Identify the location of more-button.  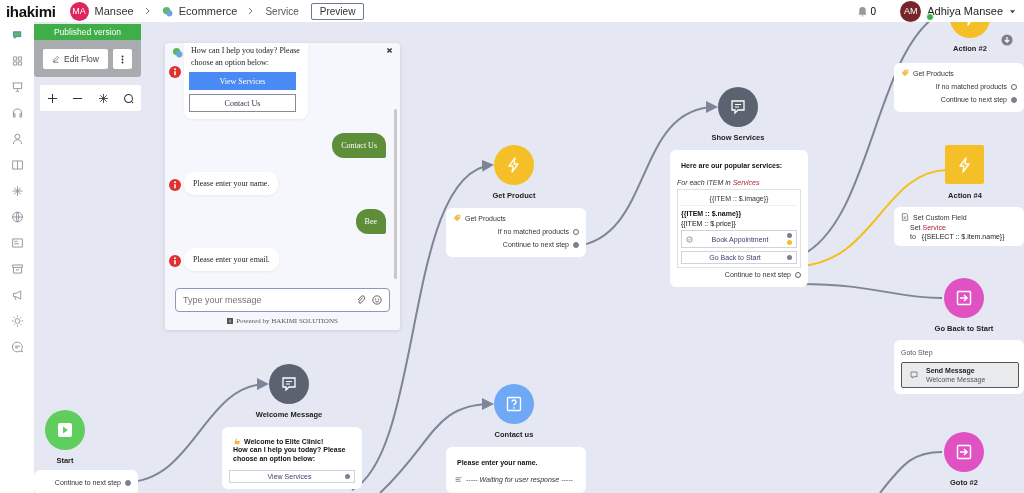
(122, 59).